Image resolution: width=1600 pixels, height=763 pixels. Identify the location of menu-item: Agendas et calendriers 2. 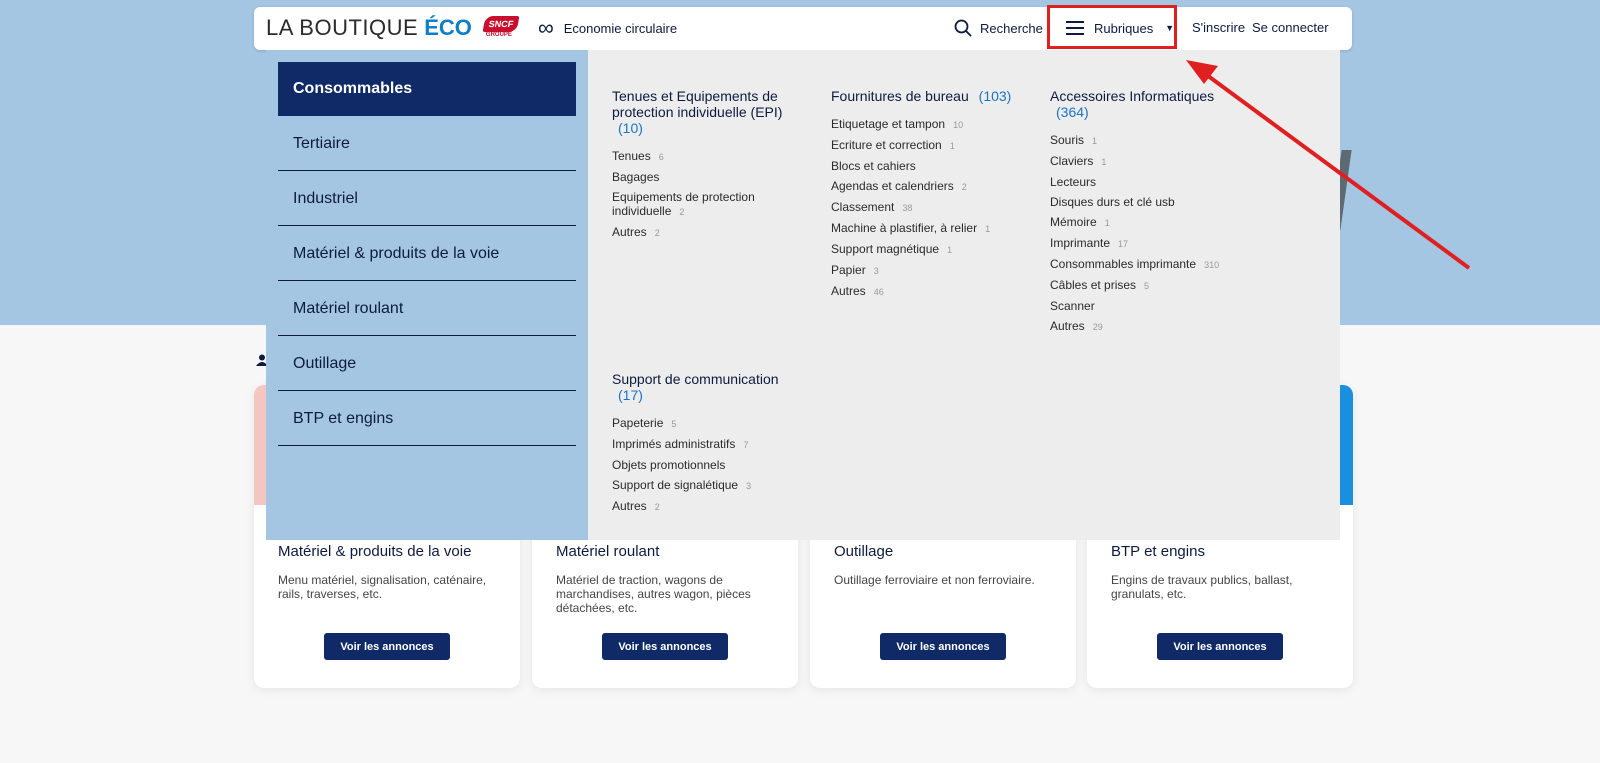
(931, 186).